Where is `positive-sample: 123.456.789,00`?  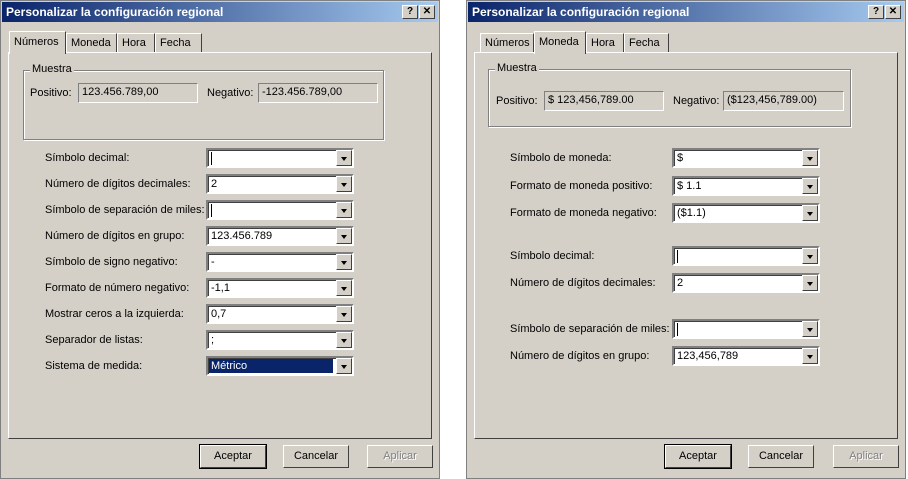 positive-sample: 123.456.789,00 is located at coordinates (138, 93).